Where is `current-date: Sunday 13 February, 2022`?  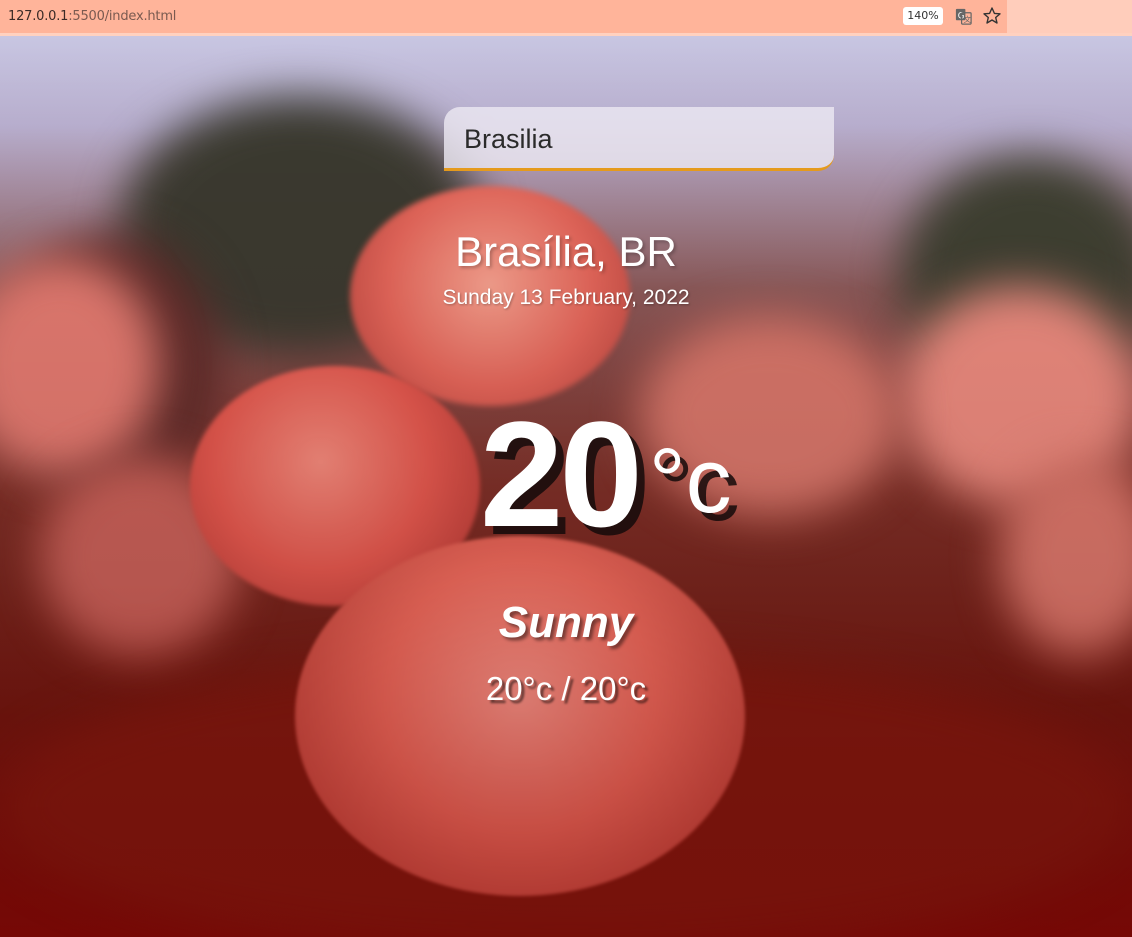 current-date: Sunday 13 February, 2022 is located at coordinates (566, 297).